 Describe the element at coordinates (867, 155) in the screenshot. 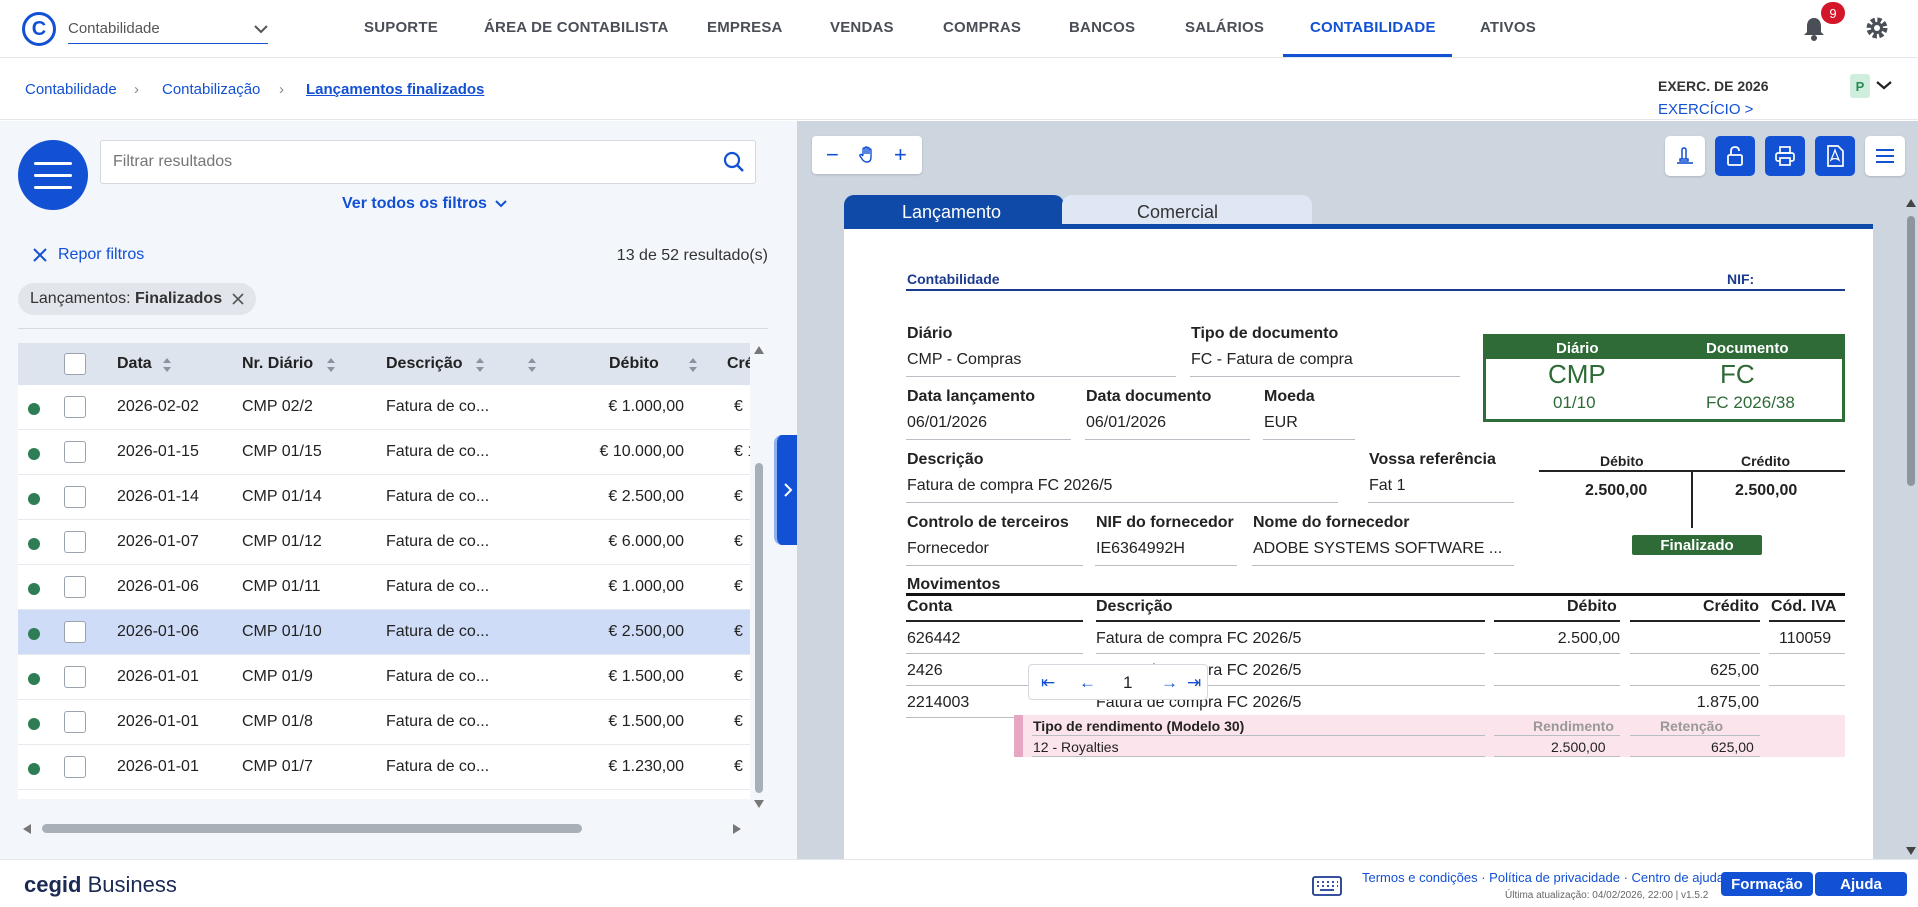

I see `hand-icon` at that location.